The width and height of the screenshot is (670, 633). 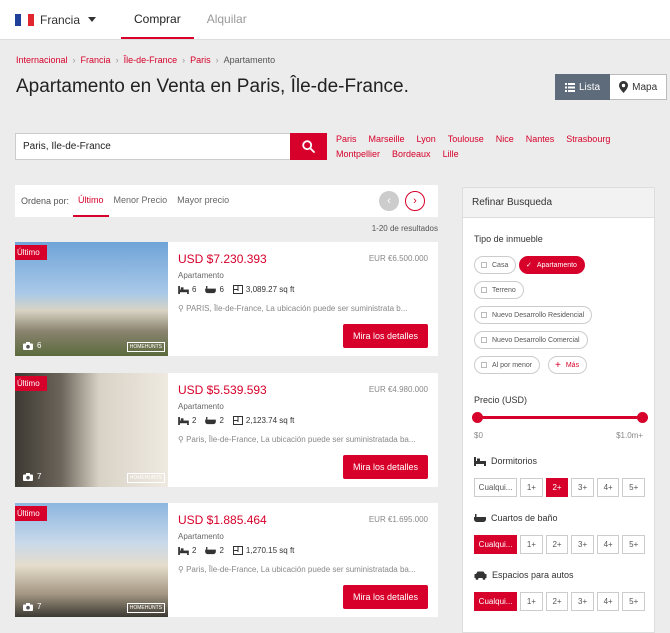 What do you see at coordinates (263, 550) in the screenshot?
I see `area-spec: 1,270.15 sq ft` at bounding box center [263, 550].